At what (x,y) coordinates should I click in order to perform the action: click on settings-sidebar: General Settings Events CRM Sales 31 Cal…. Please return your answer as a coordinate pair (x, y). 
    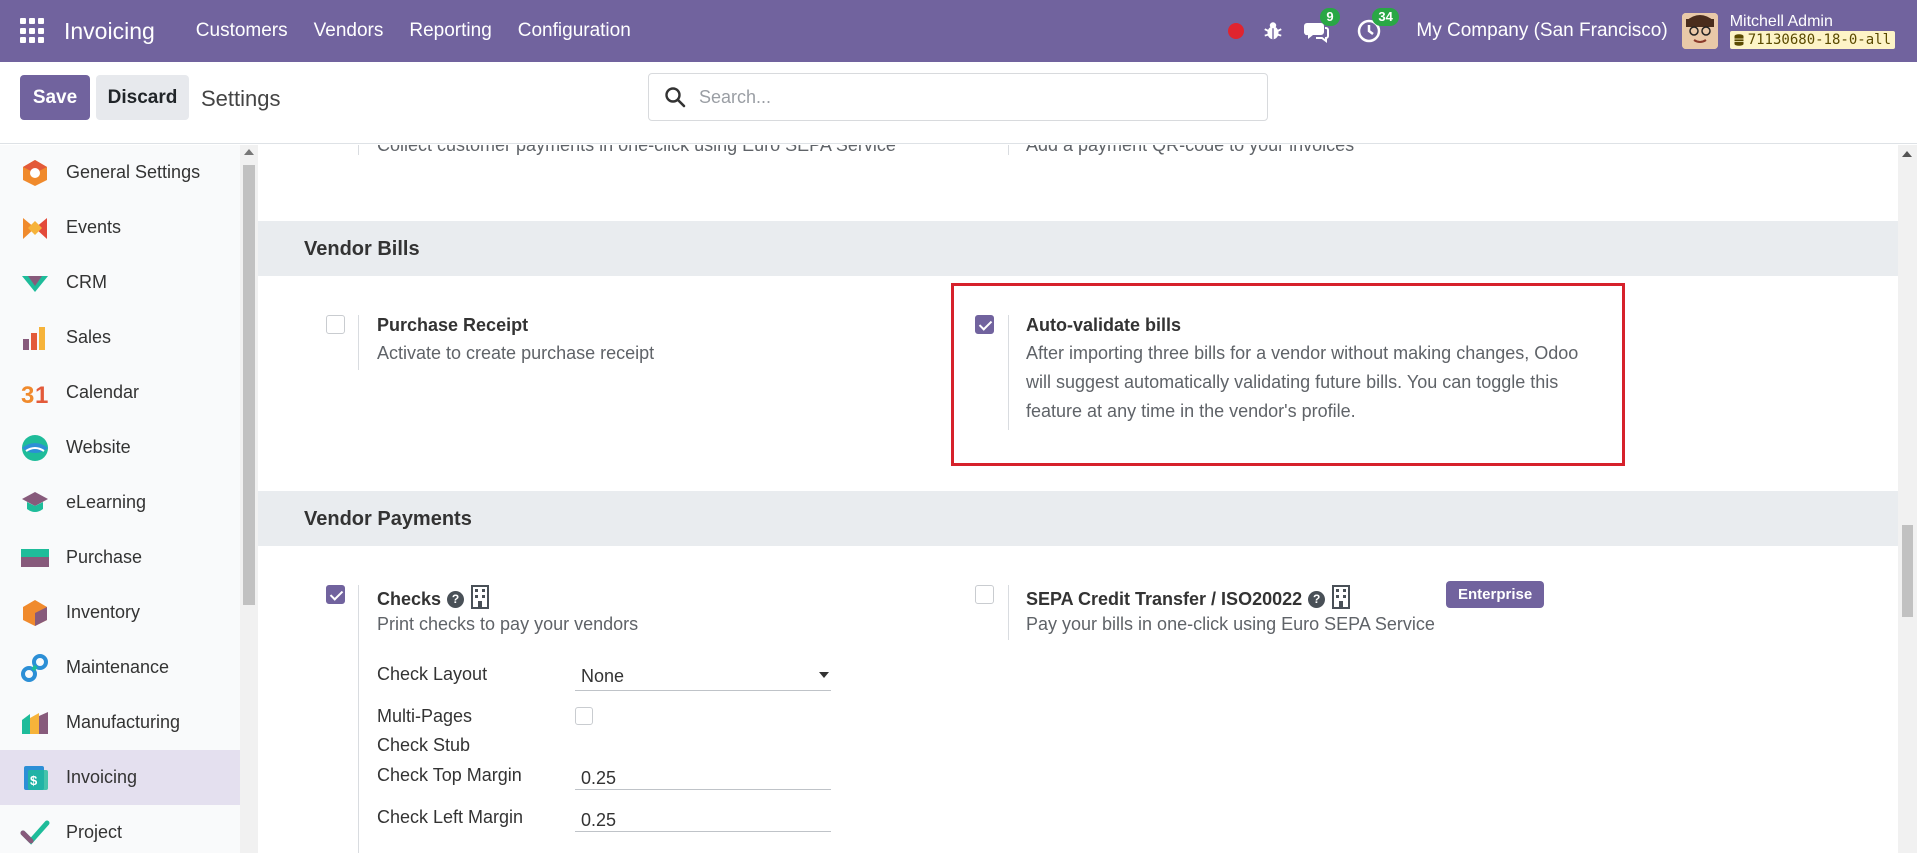
    Looking at the image, I should click on (120, 499).